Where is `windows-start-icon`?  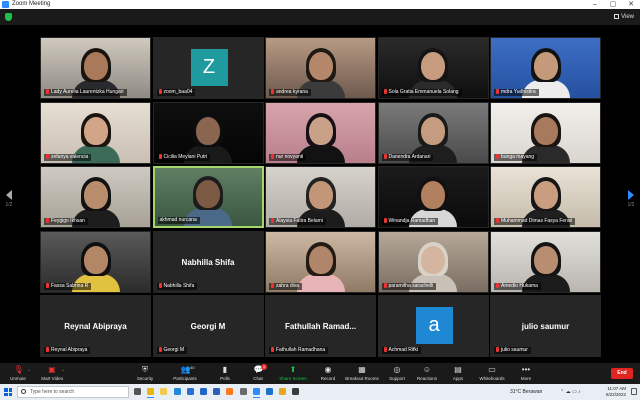 windows-start-icon is located at coordinates (8, 392).